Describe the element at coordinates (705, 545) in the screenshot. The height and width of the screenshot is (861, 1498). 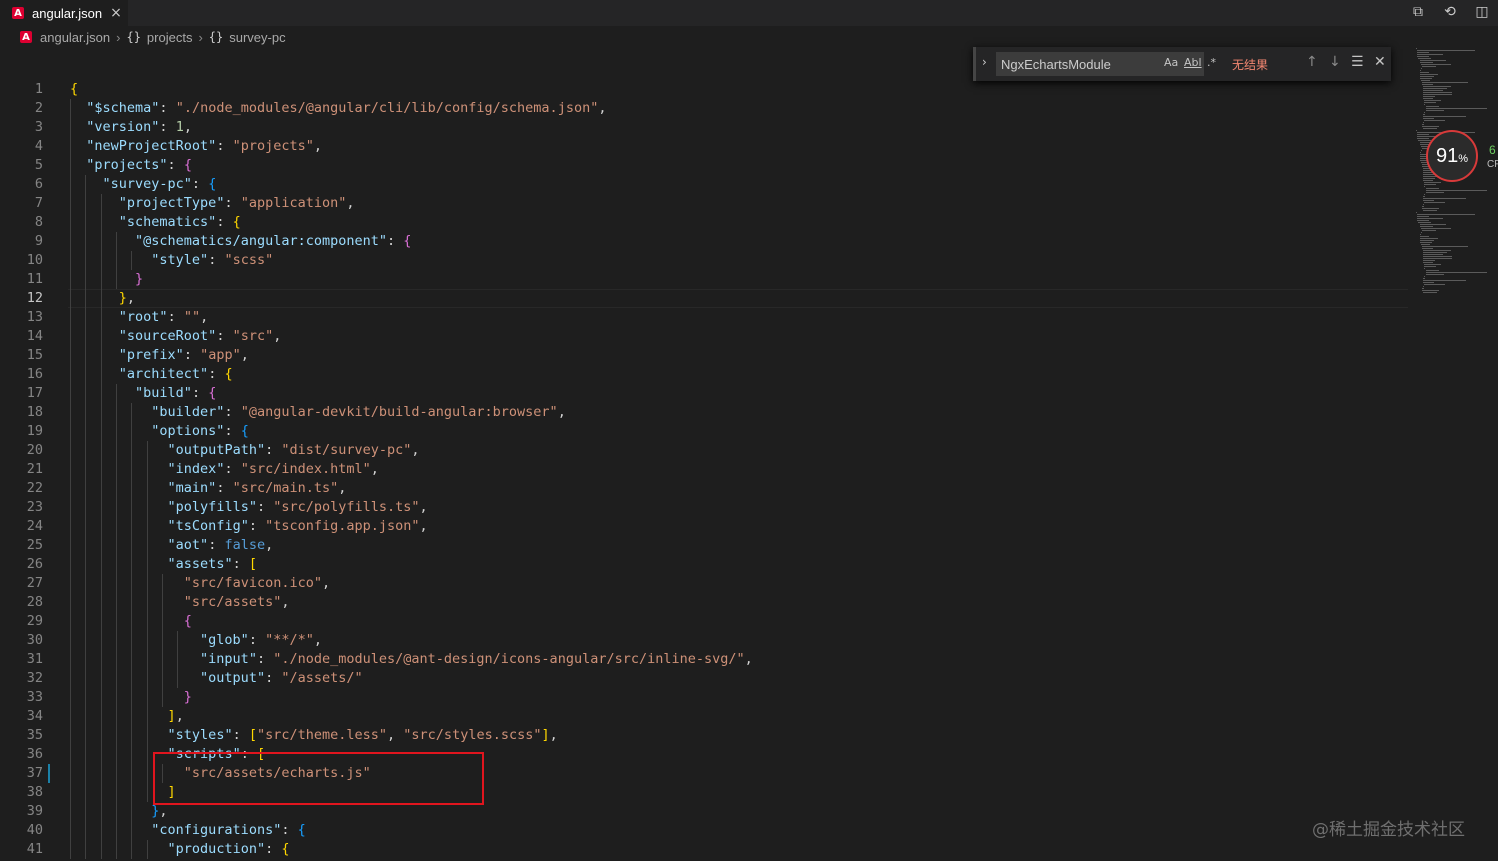
I see `code-line: 25 "aot": false,` at that location.